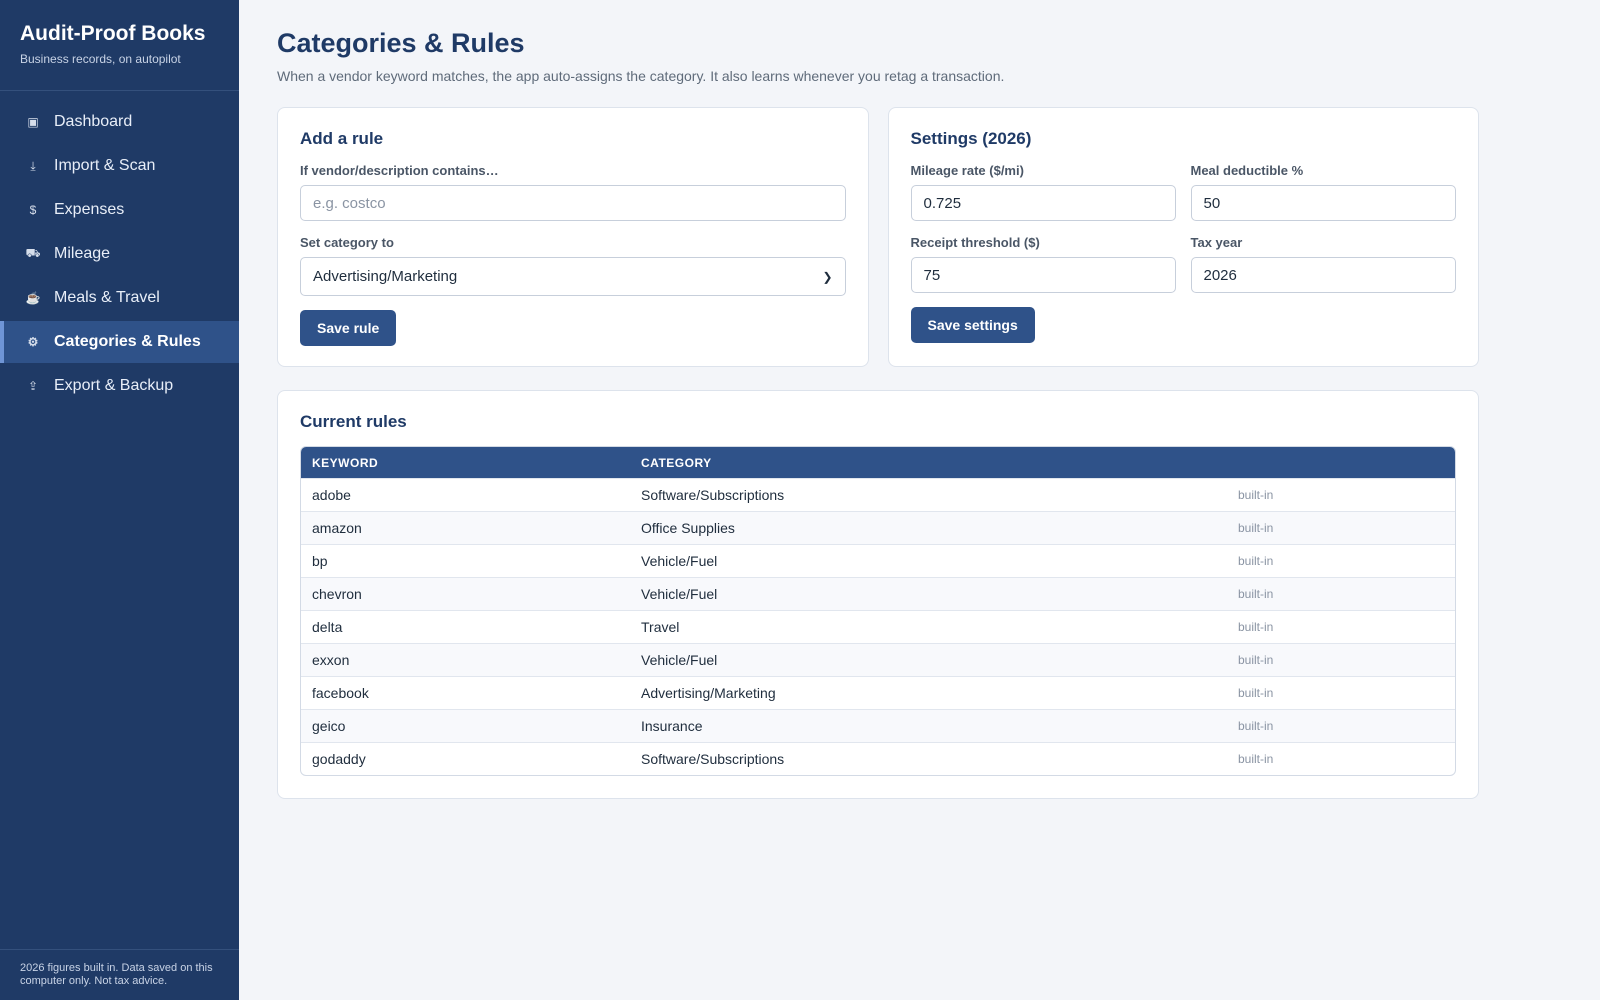 The image size is (1600, 1000). Describe the element at coordinates (827, 276) in the screenshot. I see `chevron-down-icon: ❯` at that location.